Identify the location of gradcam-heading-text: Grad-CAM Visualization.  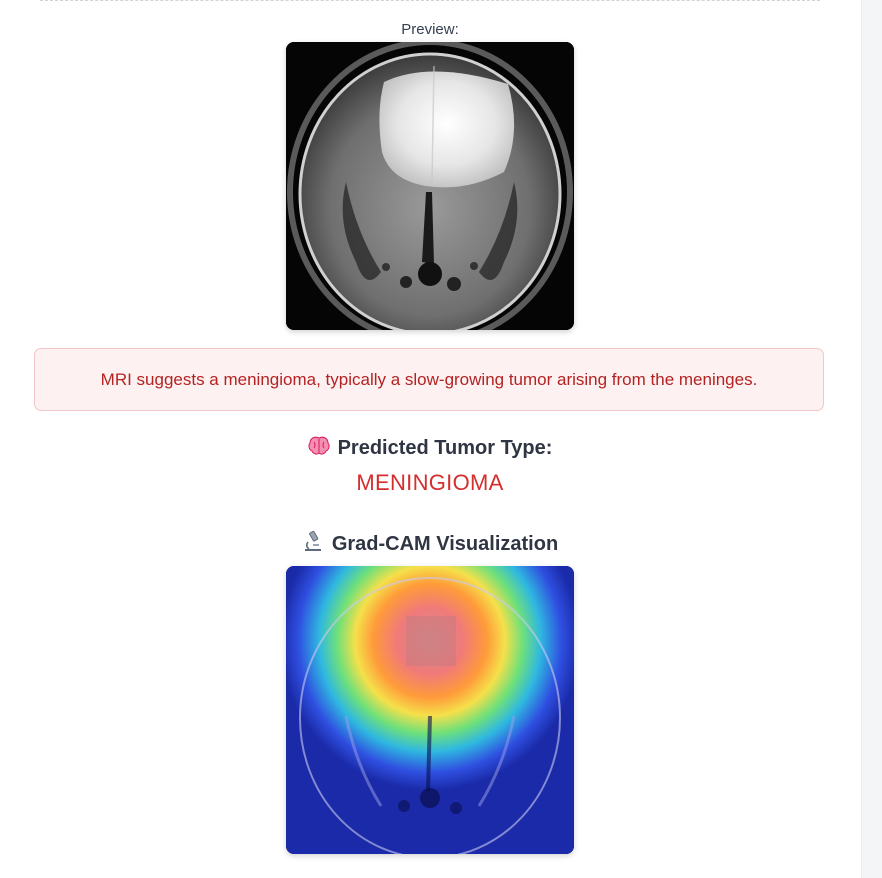
(445, 544).